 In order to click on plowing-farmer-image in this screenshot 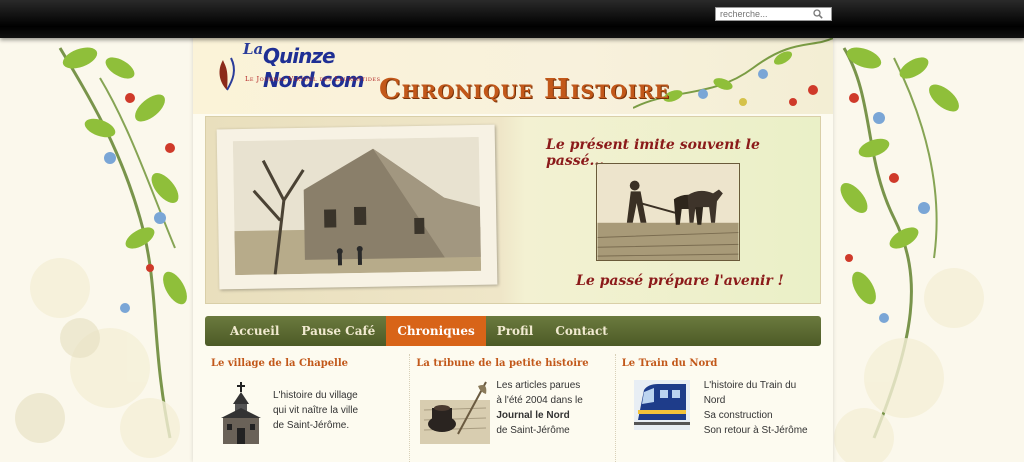, I will do `click(668, 212)`.